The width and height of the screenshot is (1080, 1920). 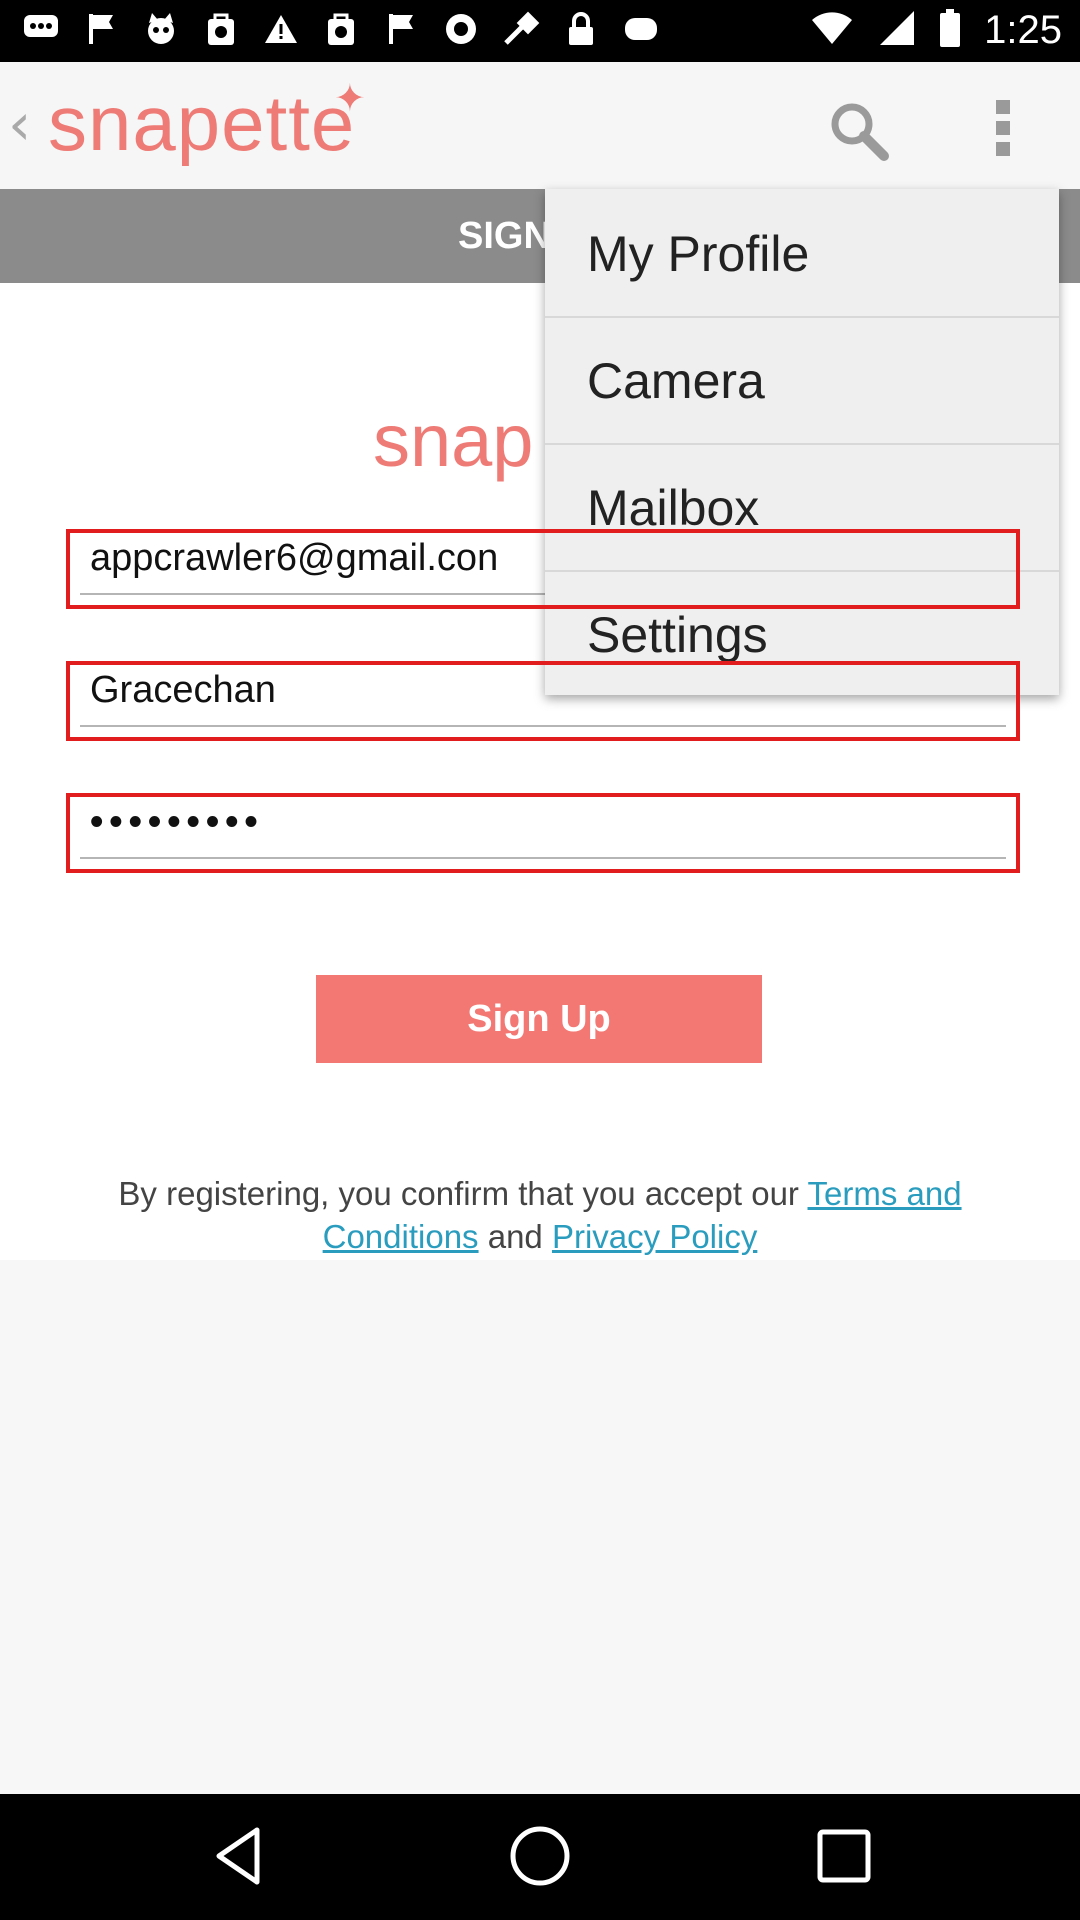 What do you see at coordinates (281, 29) in the screenshot?
I see `warning-icon` at bounding box center [281, 29].